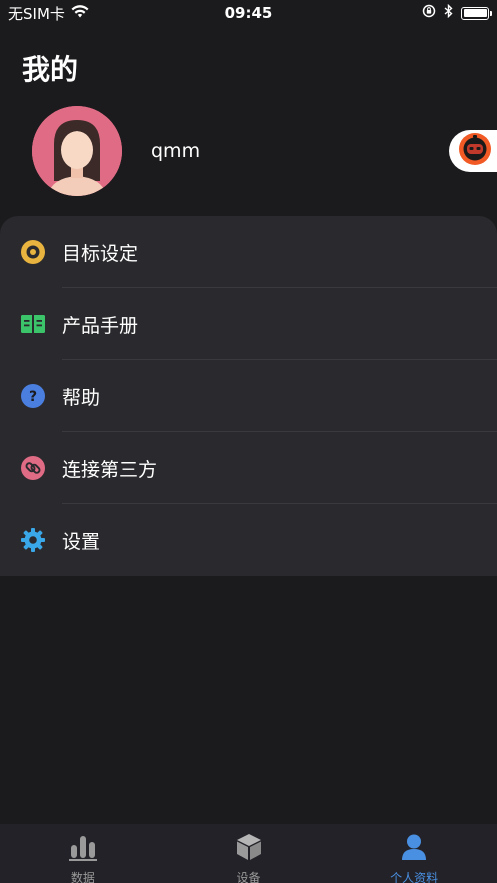 The height and width of the screenshot is (883, 497). I want to click on tab-data: 数据, so click(83, 853).